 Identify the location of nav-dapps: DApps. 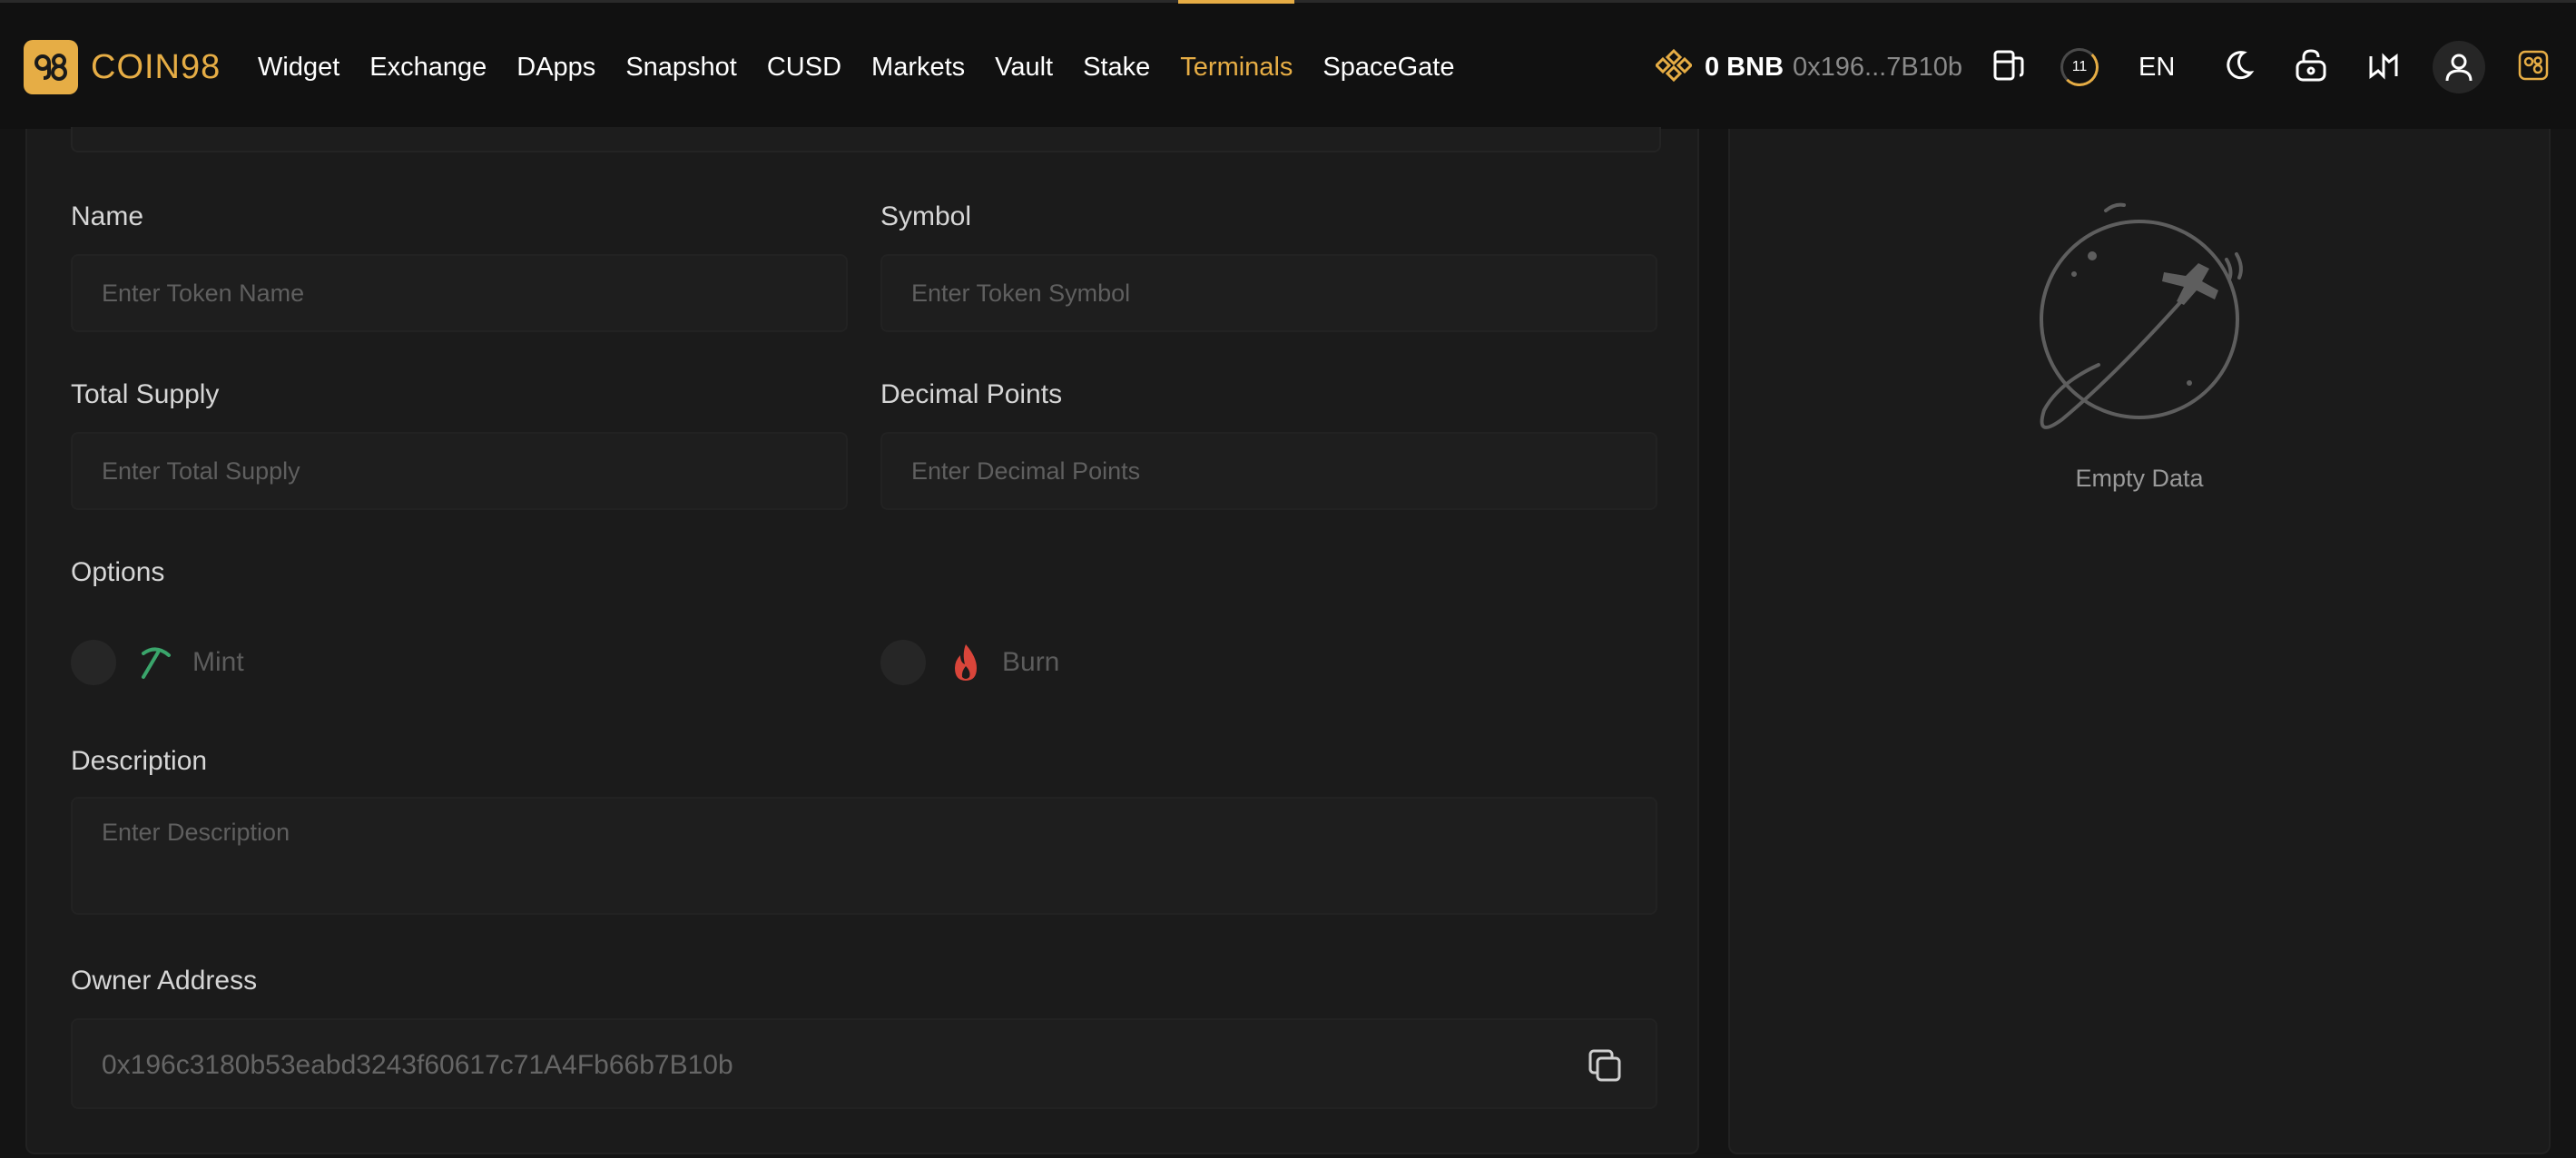
(555, 67).